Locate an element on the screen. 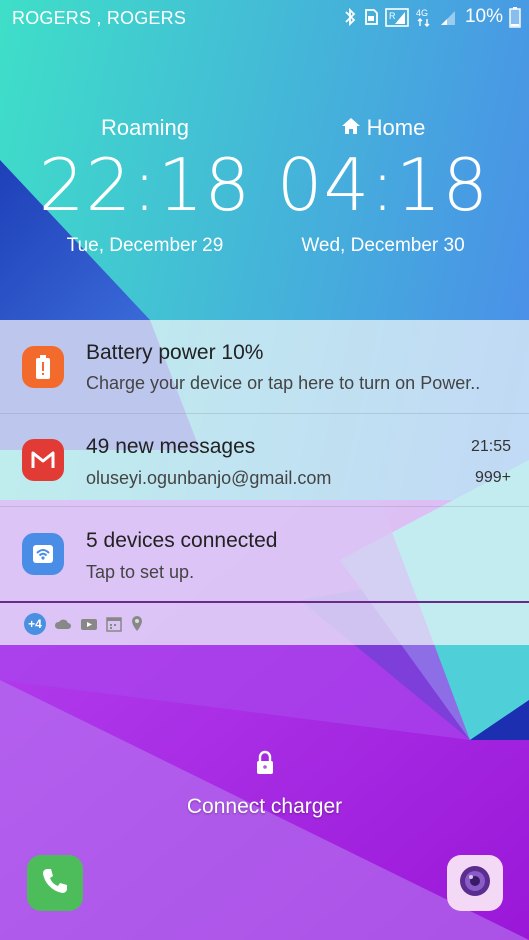 This screenshot has width=529, height=940. notification-title: 5 devices connected is located at coordinates (182, 540).